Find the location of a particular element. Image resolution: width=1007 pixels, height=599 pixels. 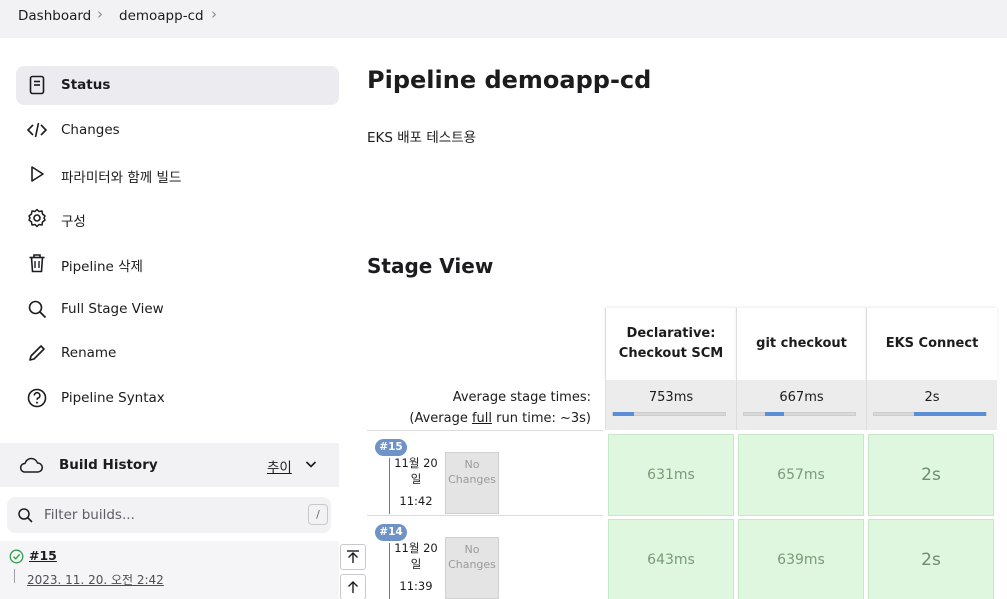

sidebar-item-label: Full Stage View is located at coordinates (112, 309).